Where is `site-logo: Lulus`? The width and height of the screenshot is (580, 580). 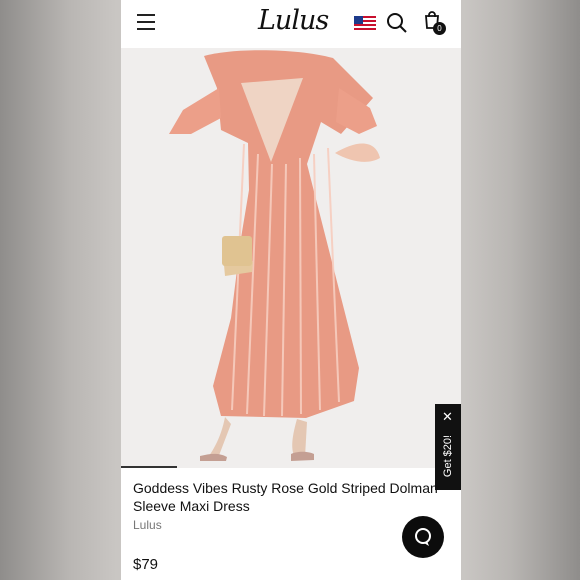 site-logo: Lulus is located at coordinates (293, 20).